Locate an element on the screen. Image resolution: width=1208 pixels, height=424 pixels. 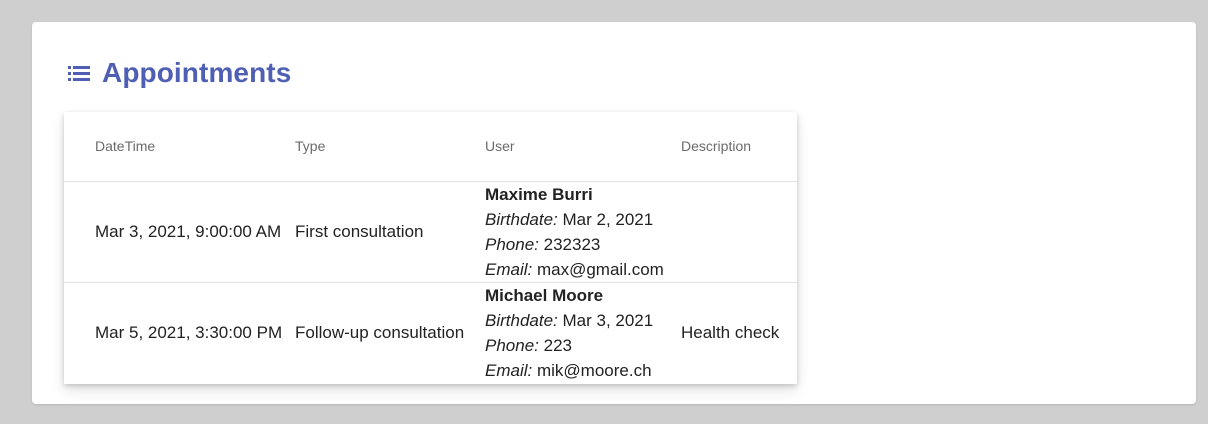
column-header-type: Type is located at coordinates (390, 146).